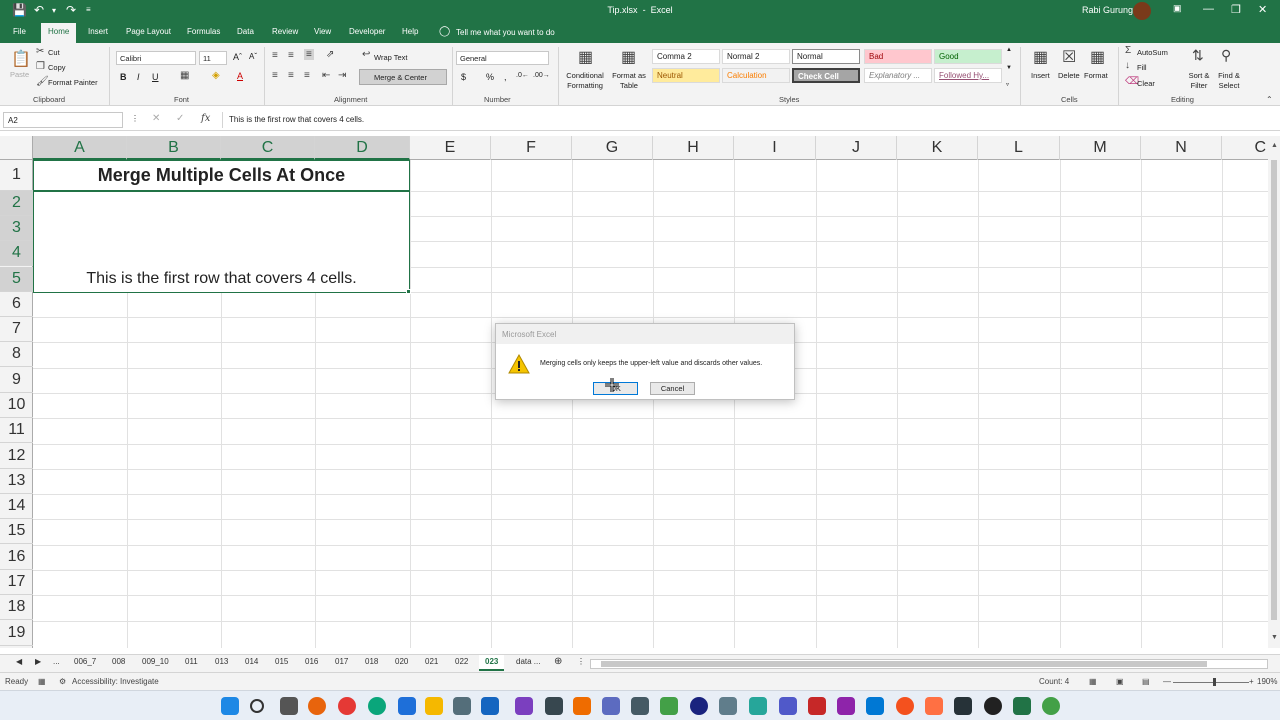 This screenshot has height=720, width=1280. I want to click on row-header-9: 9, so click(16, 380).